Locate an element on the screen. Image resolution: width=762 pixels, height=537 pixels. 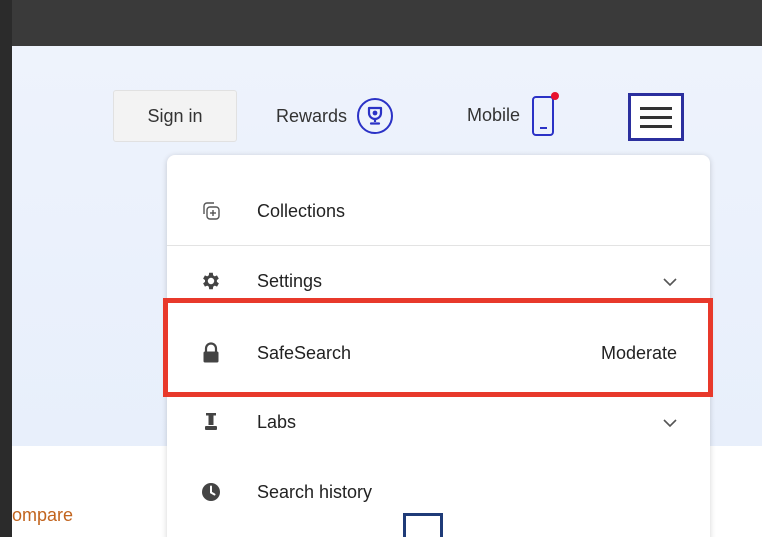
mobile-label: Mobile is located at coordinates (494, 114).